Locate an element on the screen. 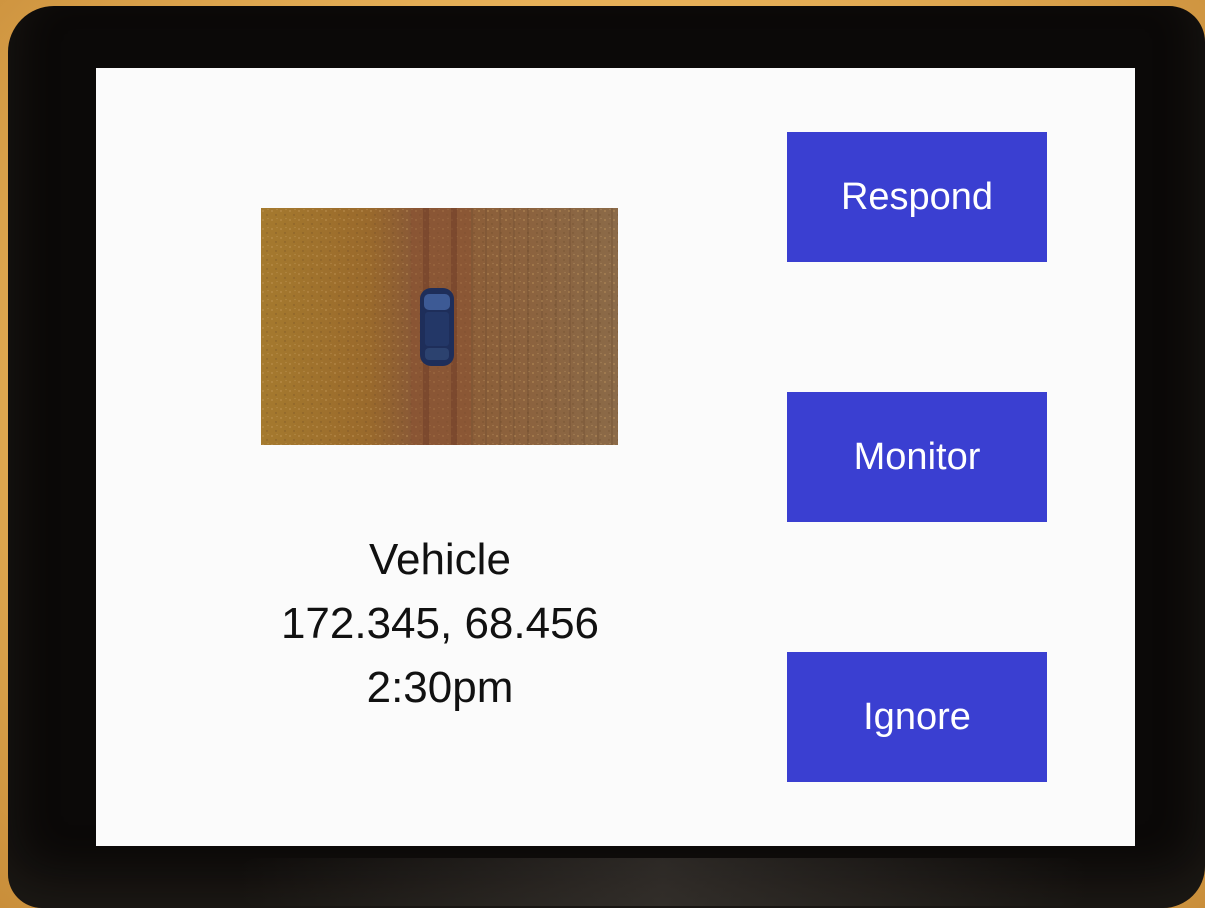  aerial-car-image is located at coordinates (439, 326).